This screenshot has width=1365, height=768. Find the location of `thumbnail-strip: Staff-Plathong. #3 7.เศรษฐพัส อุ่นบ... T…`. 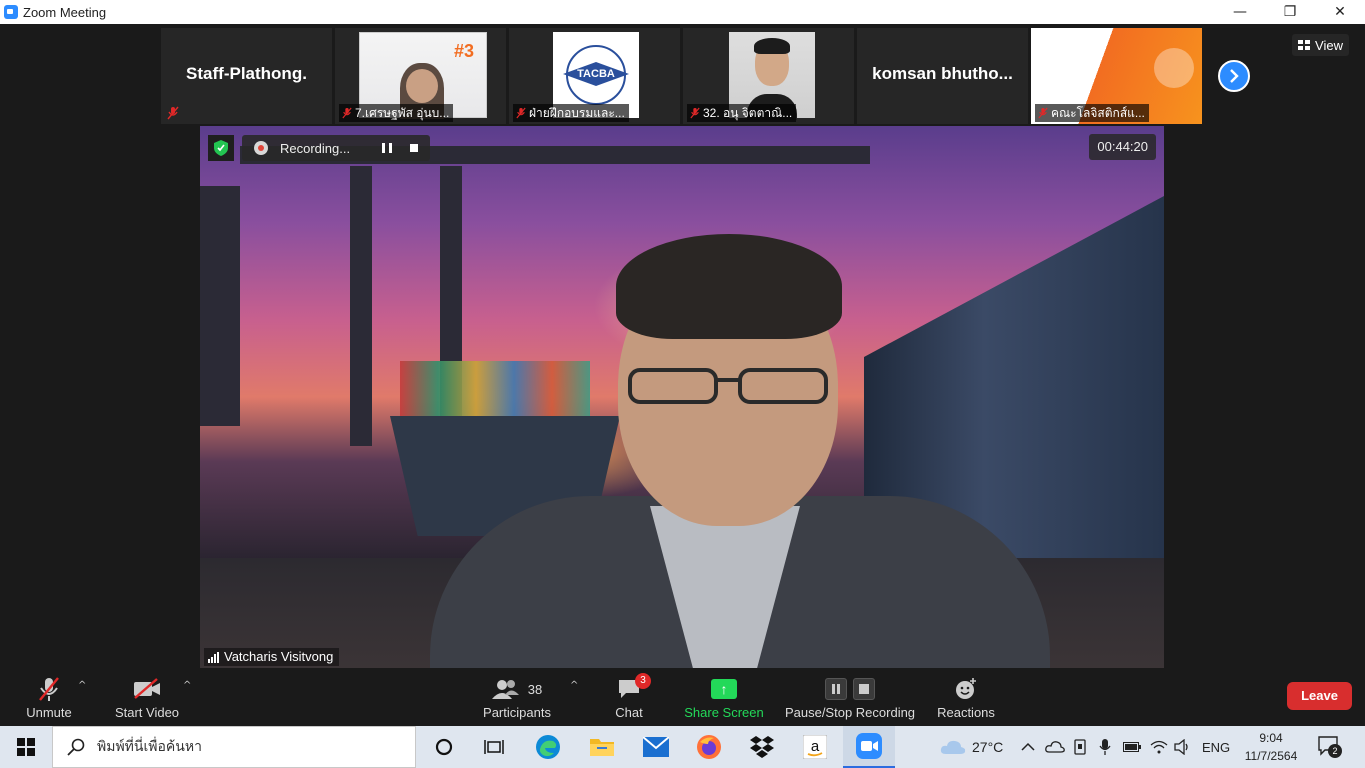

thumbnail-strip: Staff-Plathong. #3 7.เศรษฐพัส อุ่นบ... T… is located at coordinates (681, 76).